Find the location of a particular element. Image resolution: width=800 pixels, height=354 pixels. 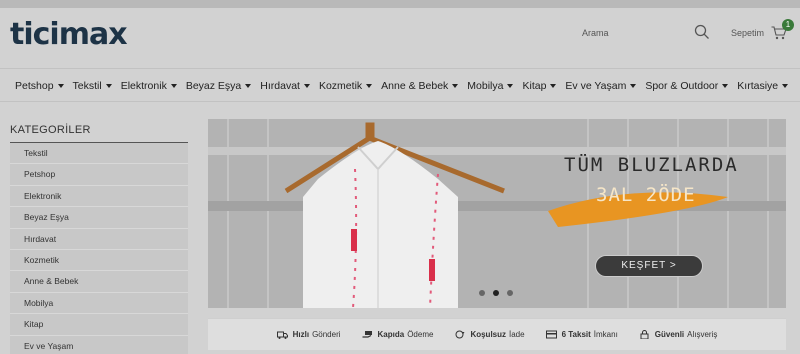

nav-item-label: Hırdavat is located at coordinates (280, 86).